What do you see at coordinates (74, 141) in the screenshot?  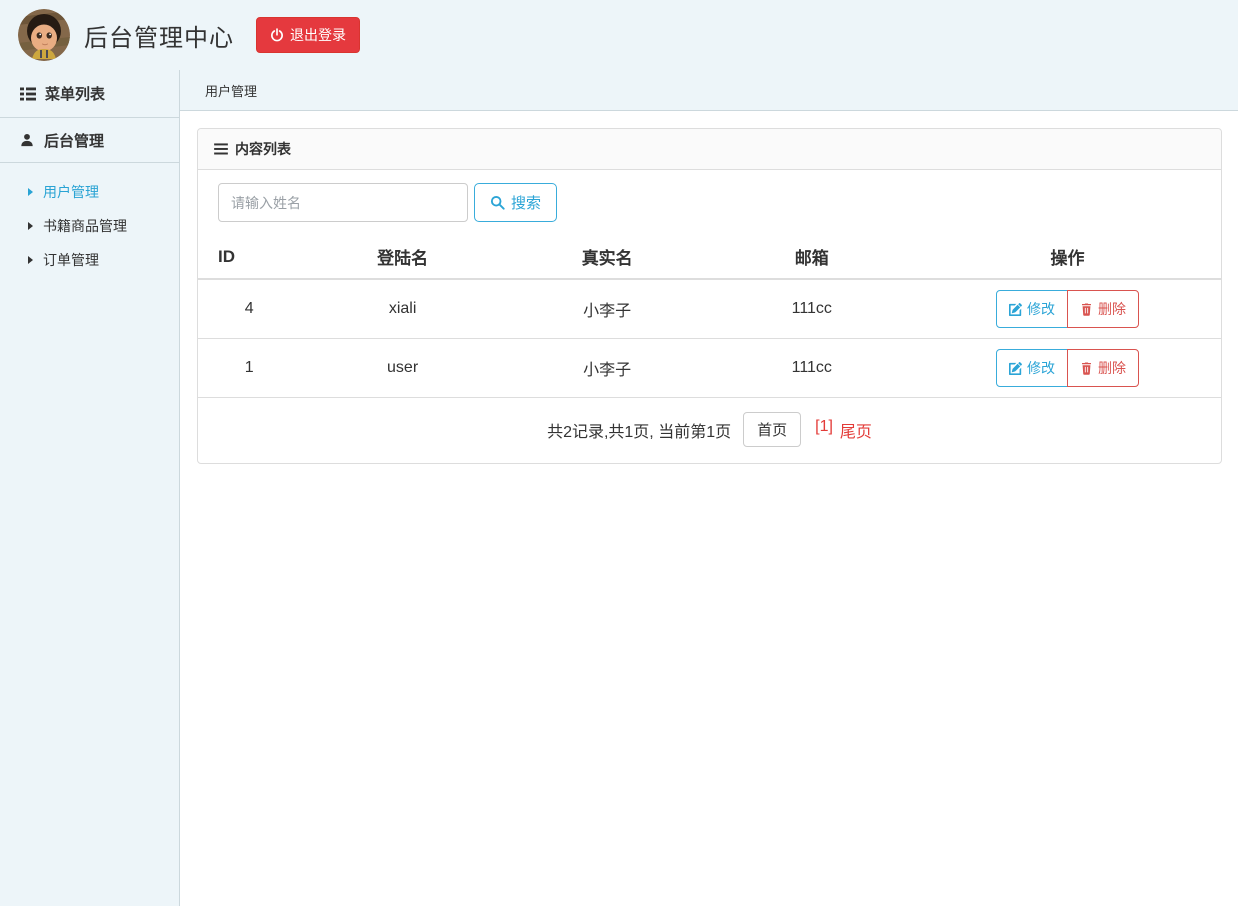 I see `sidebar-section-label: 后台管理` at bounding box center [74, 141].